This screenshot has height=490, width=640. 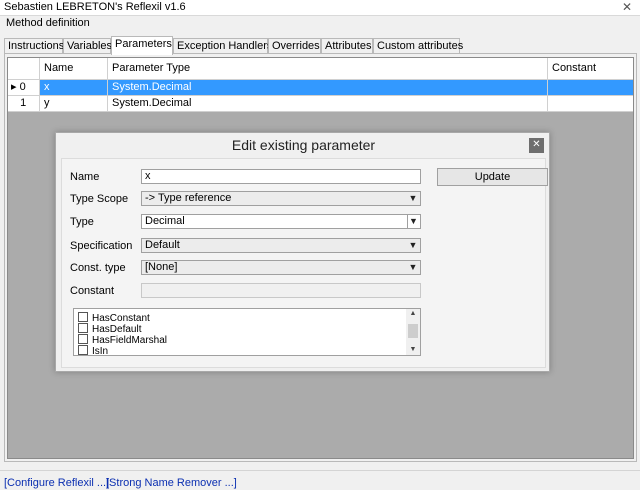 I want to click on table-row: ▸ 0 x System.Decimal, so click(x=320, y=88).